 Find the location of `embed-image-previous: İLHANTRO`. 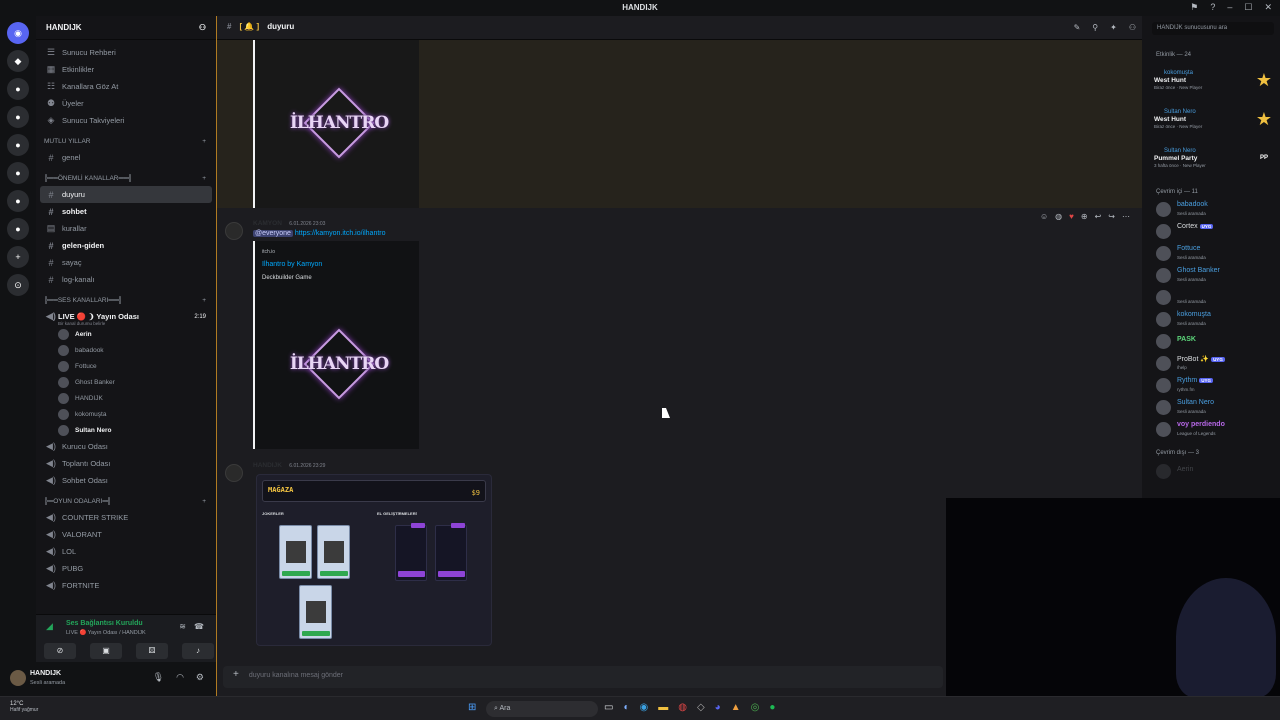

embed-image-previous: İLHANTRO is located at coordinates (336, 124).